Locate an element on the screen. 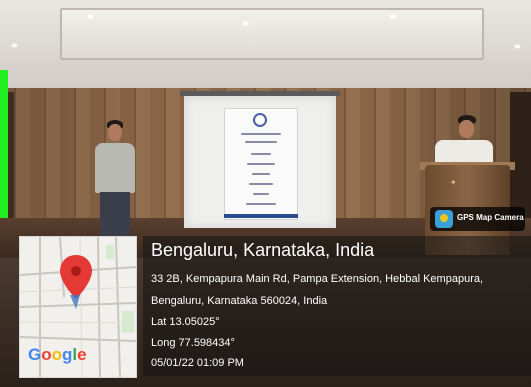 This screenshot has height=387, width=531. address-line-2: Bengaluru, Karnataka 560024, India is located at coordinates (239, 301).